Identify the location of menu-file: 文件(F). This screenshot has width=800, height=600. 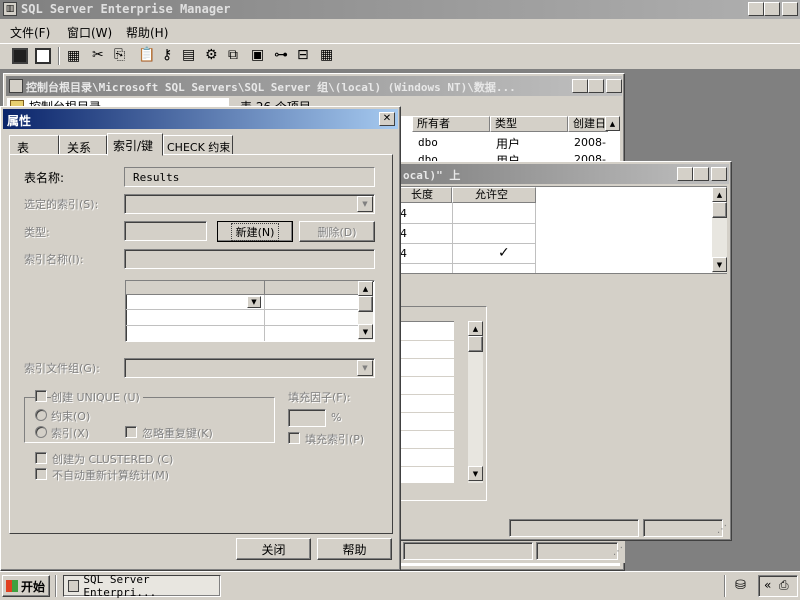
(30, 32).